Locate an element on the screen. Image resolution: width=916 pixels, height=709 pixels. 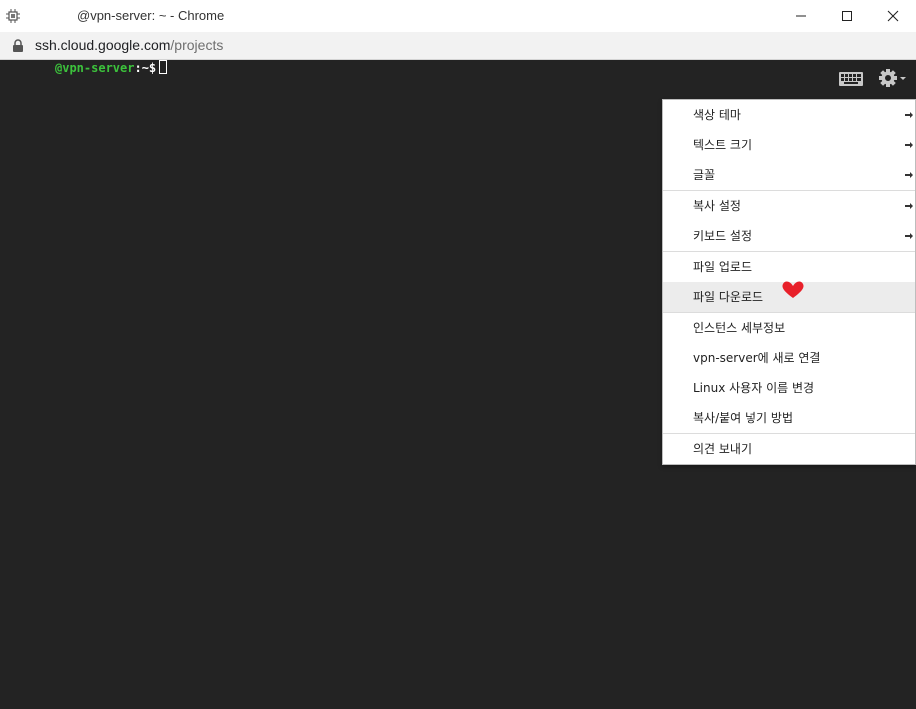
keyboard-icon is located at coordinates (851, 80).